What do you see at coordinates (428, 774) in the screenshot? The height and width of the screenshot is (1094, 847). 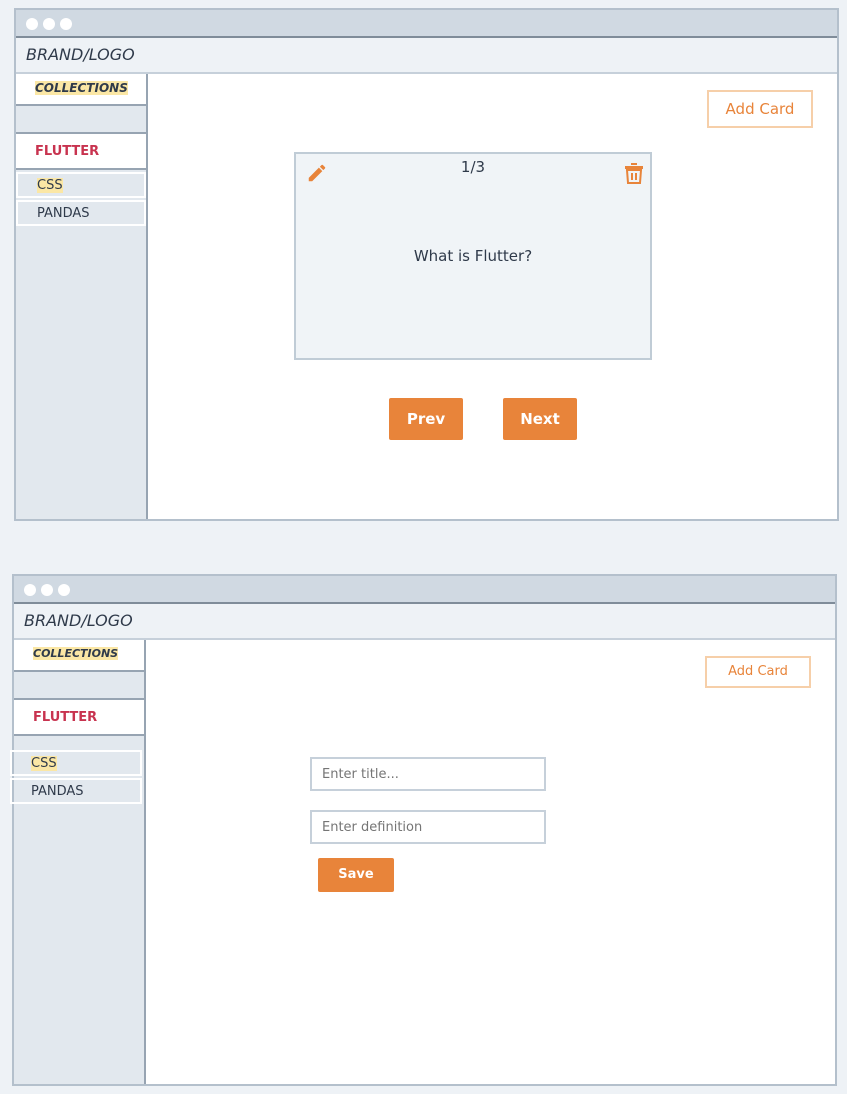 I see `title-input` at bounding box center [428, 774].